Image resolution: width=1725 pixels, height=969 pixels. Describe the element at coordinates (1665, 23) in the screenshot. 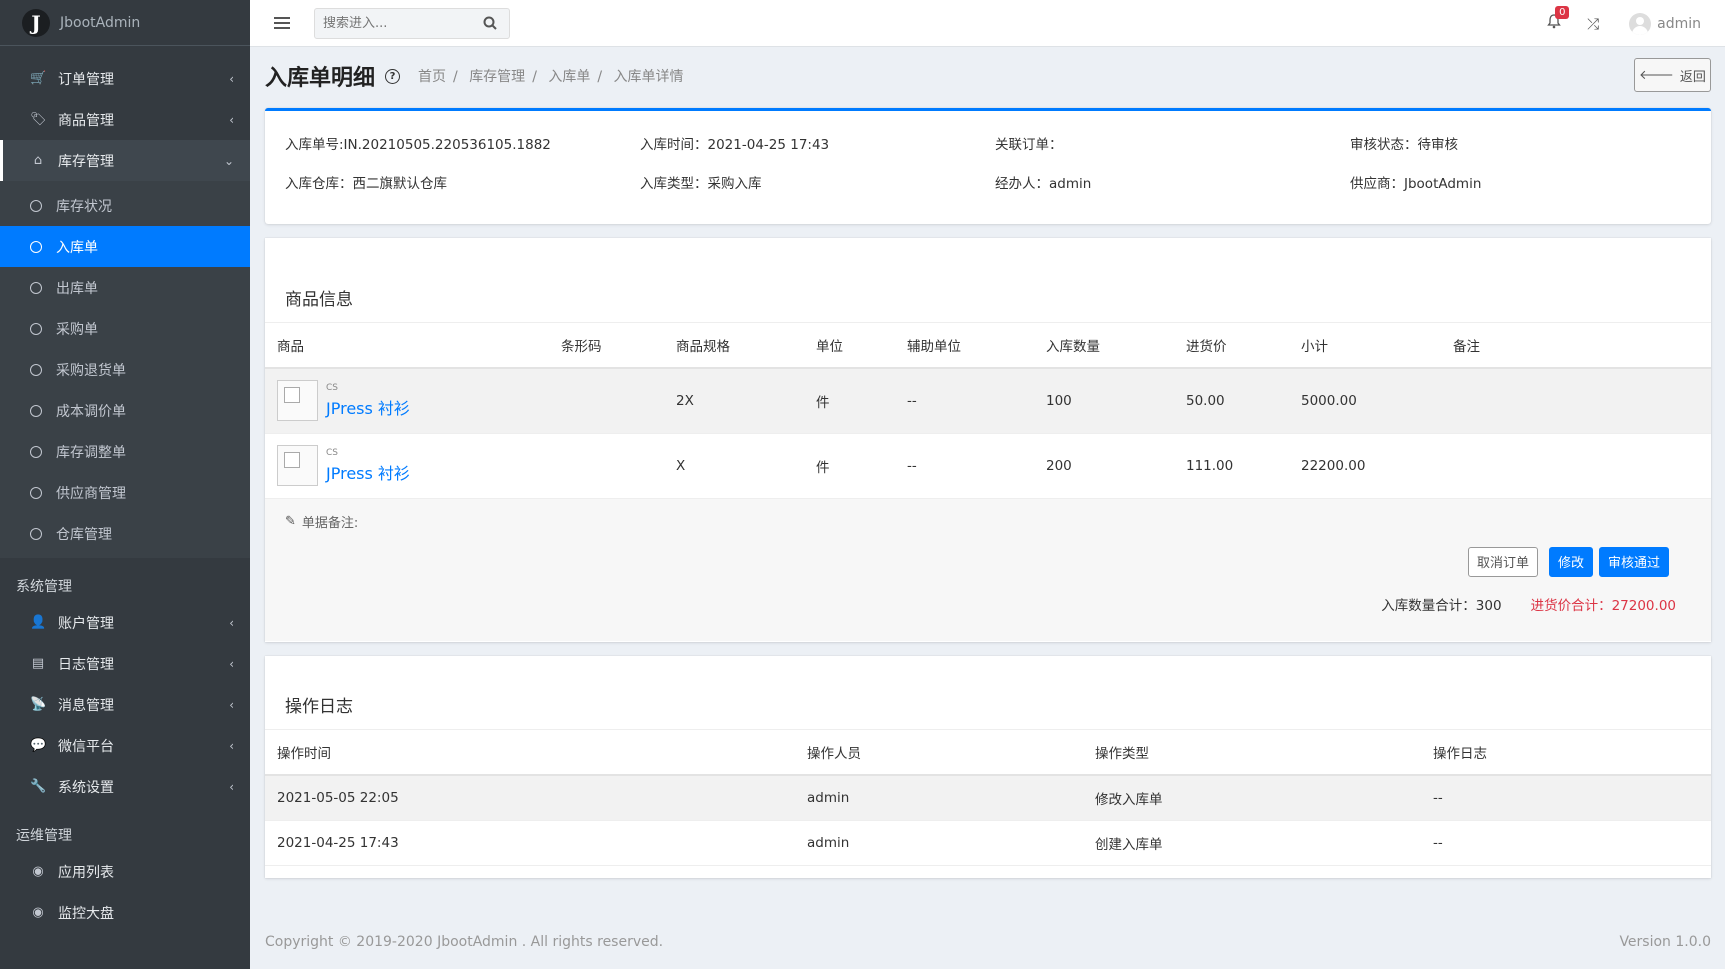

I see `user-menu: admin` at that location.